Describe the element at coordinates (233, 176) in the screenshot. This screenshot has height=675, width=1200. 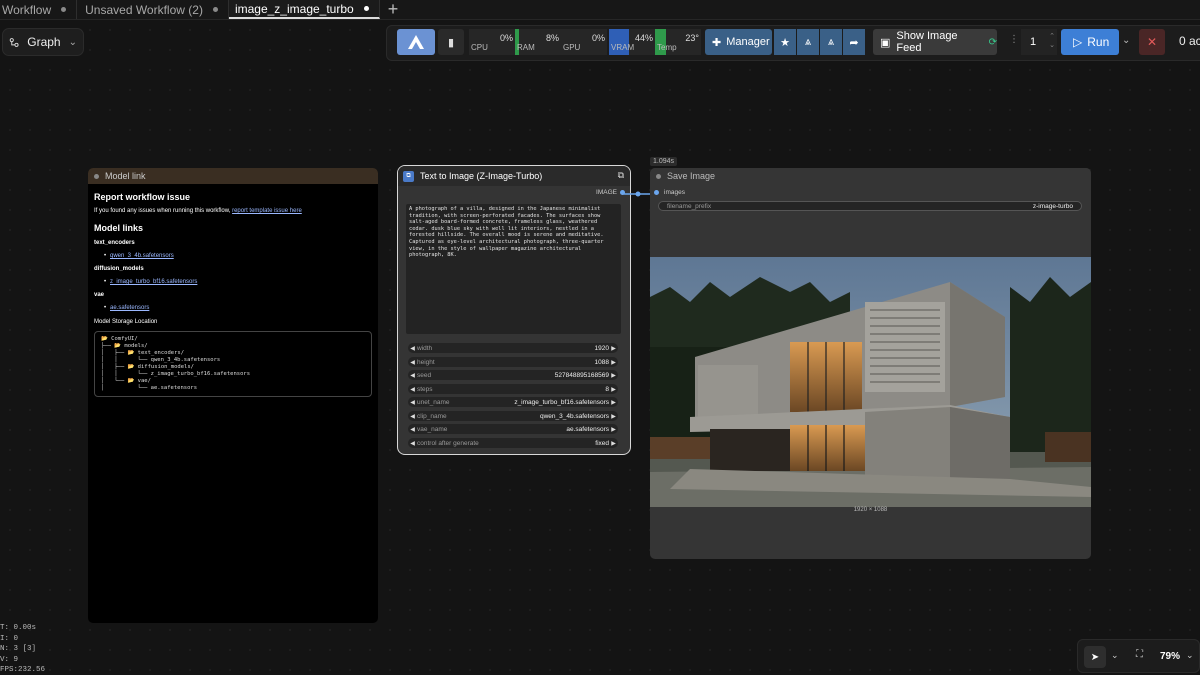
I see `node-header: Model link` at that location.